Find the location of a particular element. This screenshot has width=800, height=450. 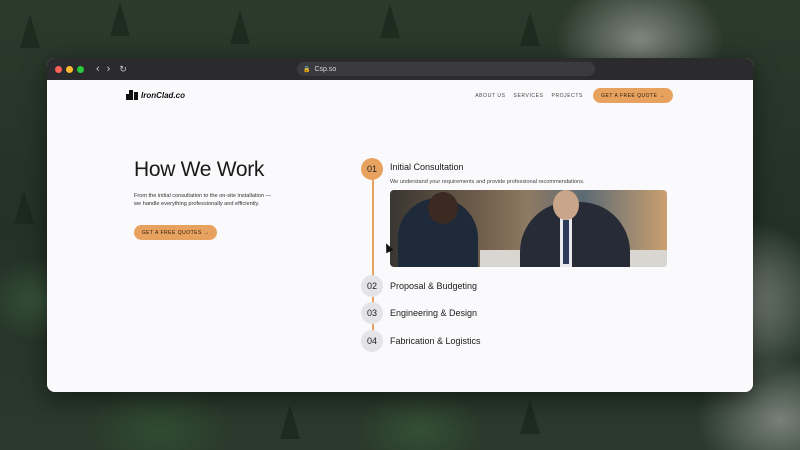

url-text: Csp.so is located at coordinates (325, 69).